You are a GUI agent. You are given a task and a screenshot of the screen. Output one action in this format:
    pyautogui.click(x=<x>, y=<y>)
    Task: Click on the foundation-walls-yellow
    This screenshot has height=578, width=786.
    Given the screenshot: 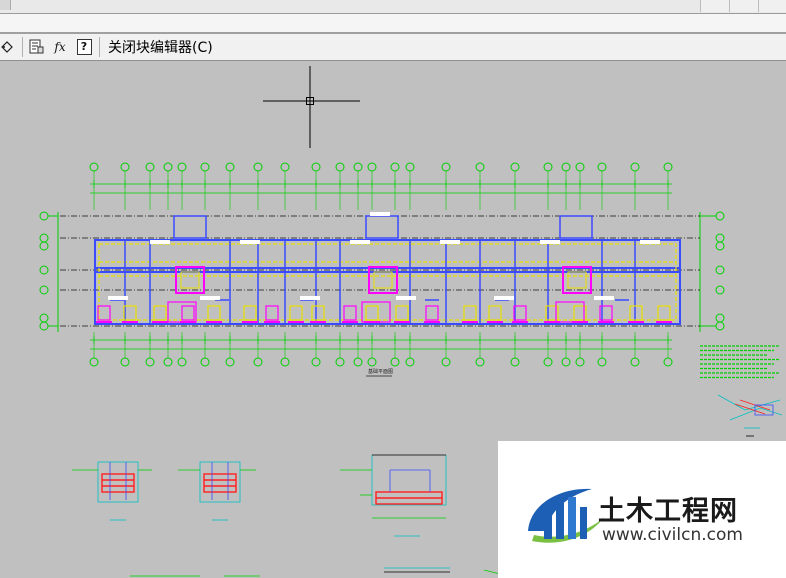 What is the action you would take?
    pyautogui.click(x=387, y=282)
    